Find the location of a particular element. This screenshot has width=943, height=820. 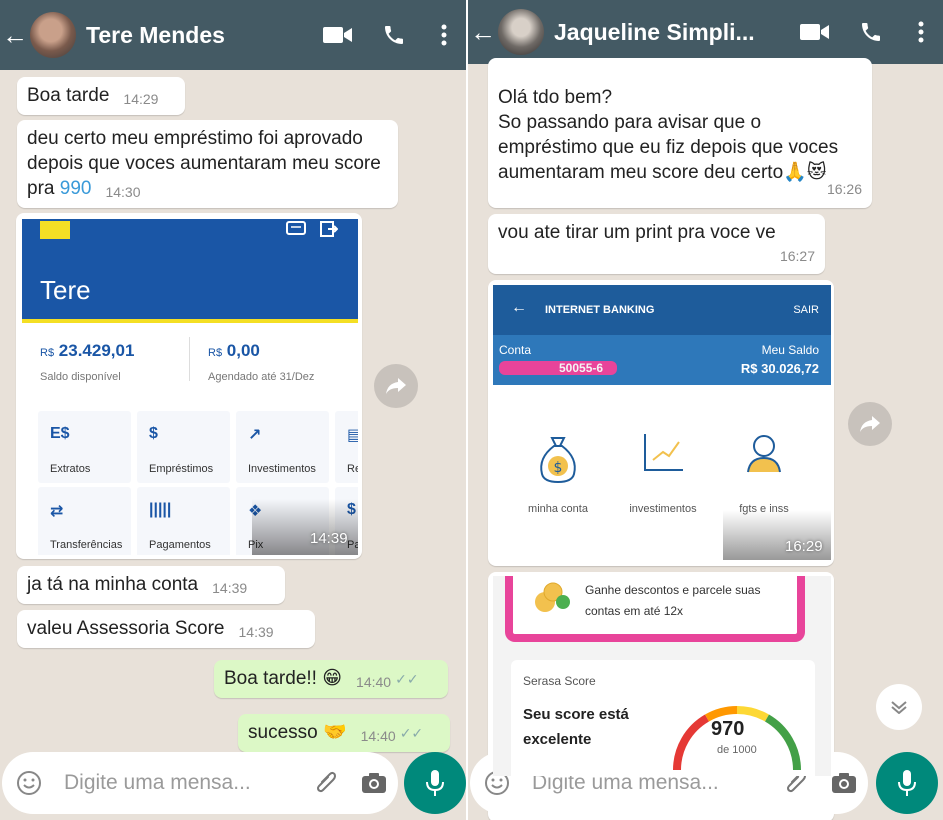

contact-name: Tere Mendes is located at coordinates (198, 35).